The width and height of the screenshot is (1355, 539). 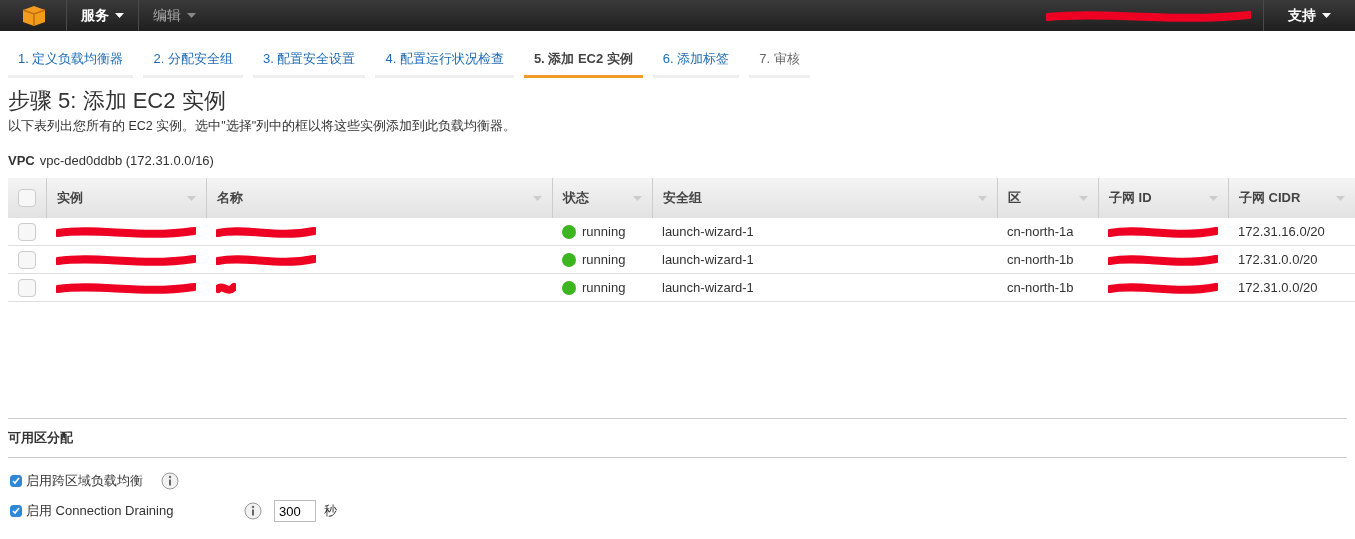 I want to click on table-cell: 172.31.16.0/20, so click(x=1281, y=231).